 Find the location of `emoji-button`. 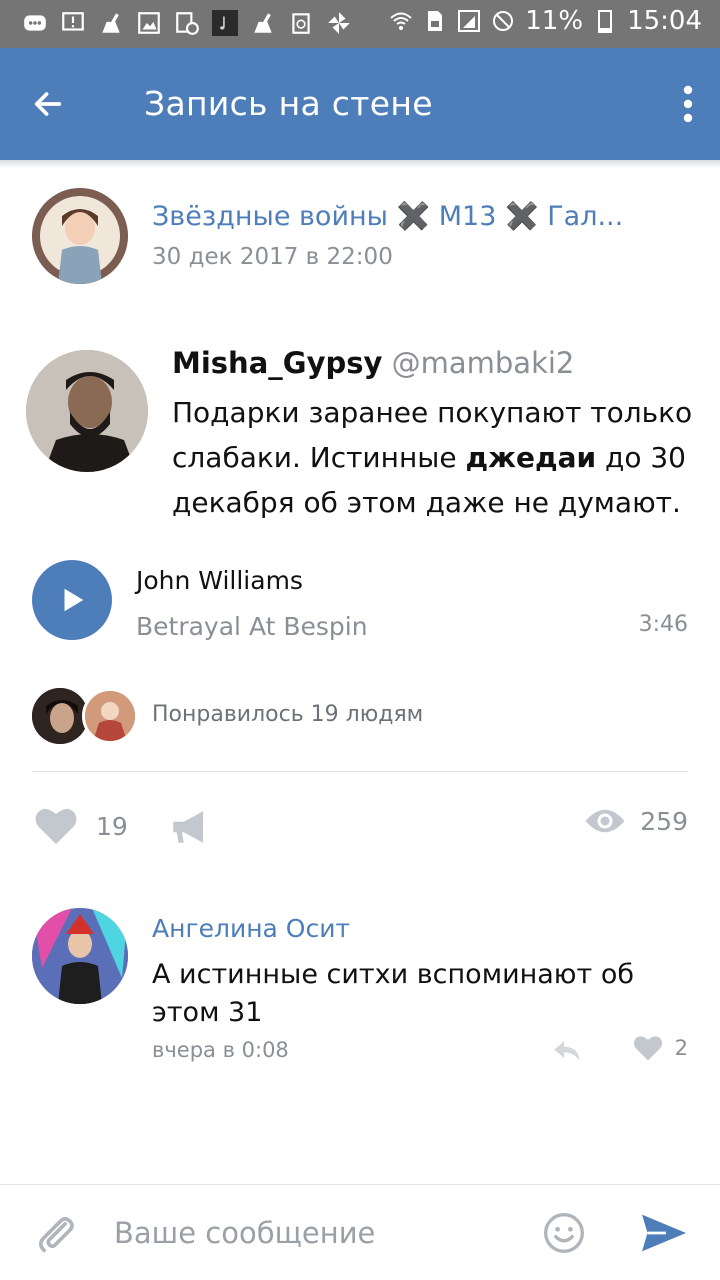

emoji-button is located at coordinates (564, 1233).